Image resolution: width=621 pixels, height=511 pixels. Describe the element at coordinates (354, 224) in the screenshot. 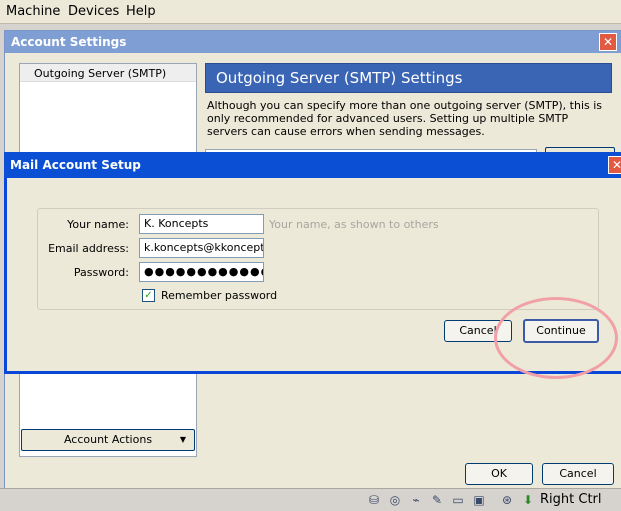

I see `name-hint: Your name, as shown to others` at that location.